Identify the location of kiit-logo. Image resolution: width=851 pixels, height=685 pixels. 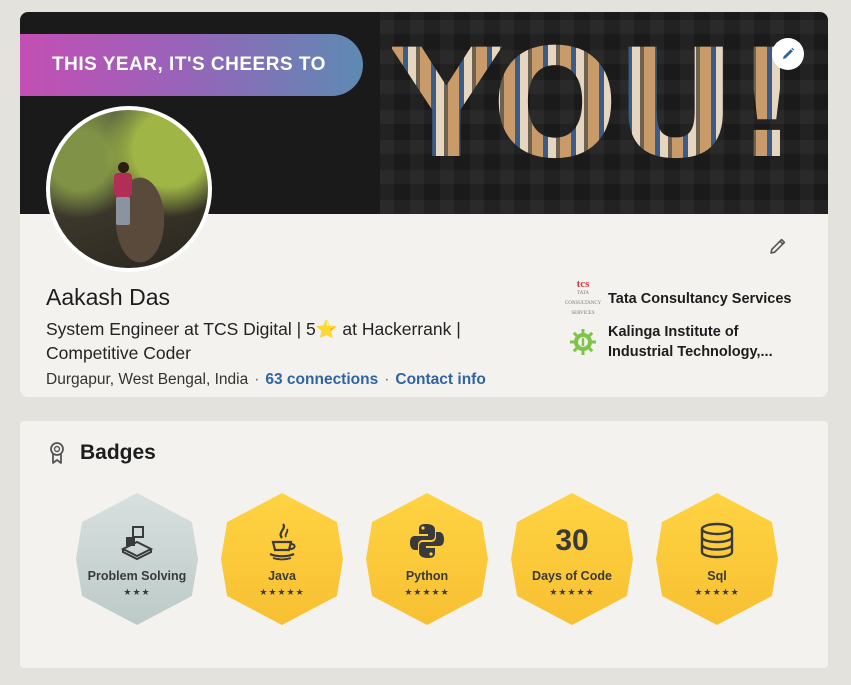
(583, 342).